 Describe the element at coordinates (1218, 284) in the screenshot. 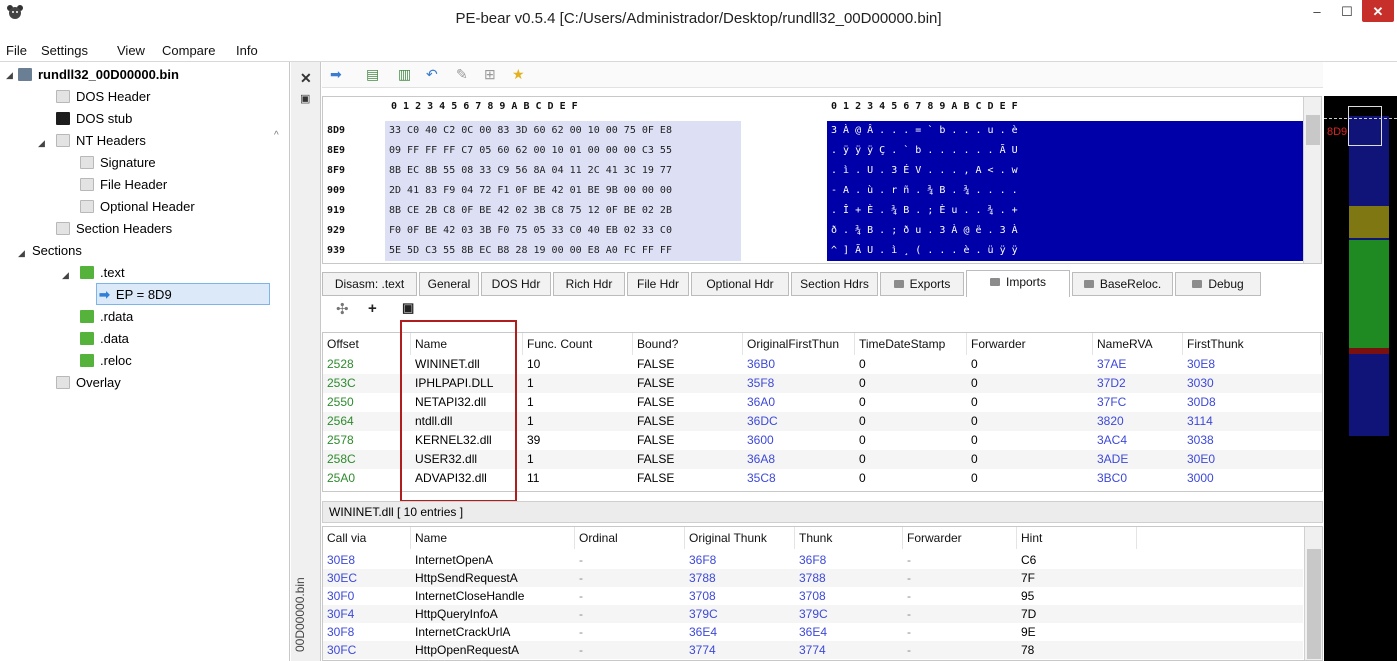

I see `tab-debug: Debug` at that location.